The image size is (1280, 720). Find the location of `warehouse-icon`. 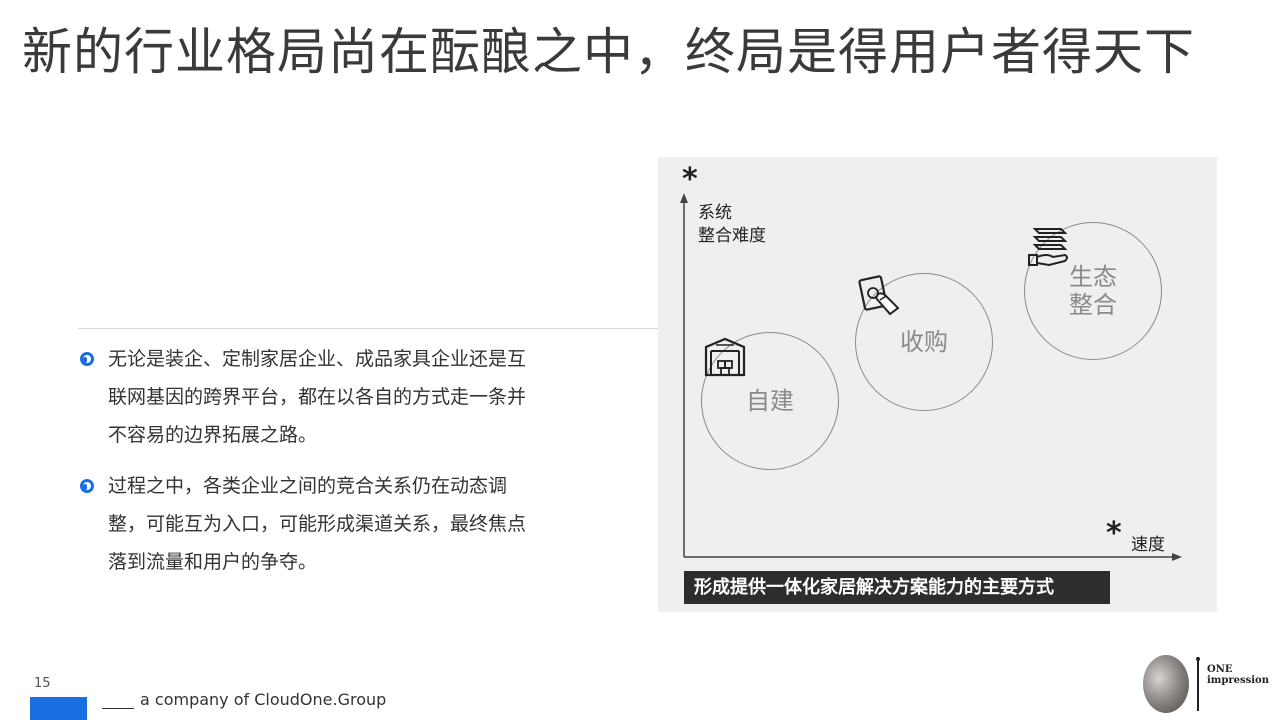

warehouse-icon is located at coordinates (725, 357).